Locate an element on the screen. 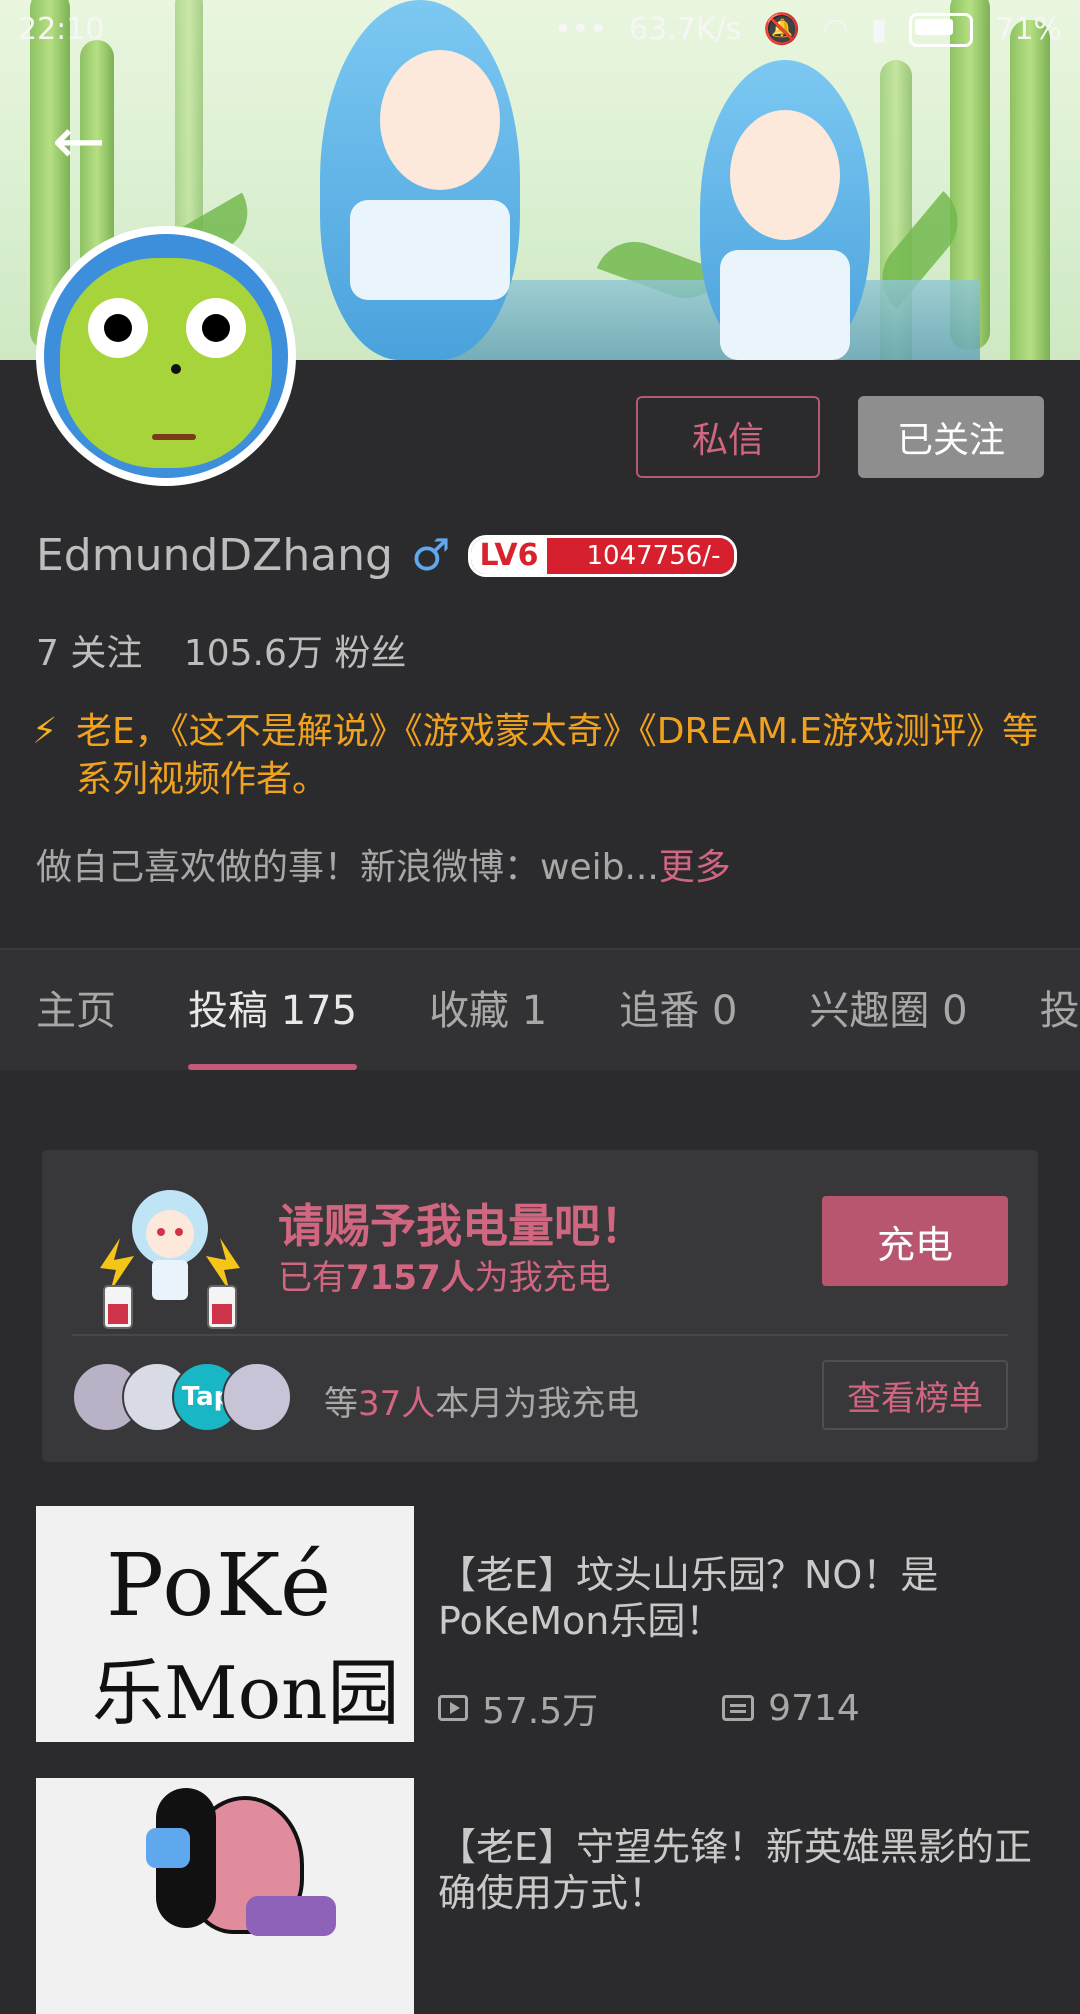 Image resolution: width=1080 pixels, height=2014 pixels. name-row: EdmundDZhang ♂ LV6 1047756/- is located at coordinates (387, 555).